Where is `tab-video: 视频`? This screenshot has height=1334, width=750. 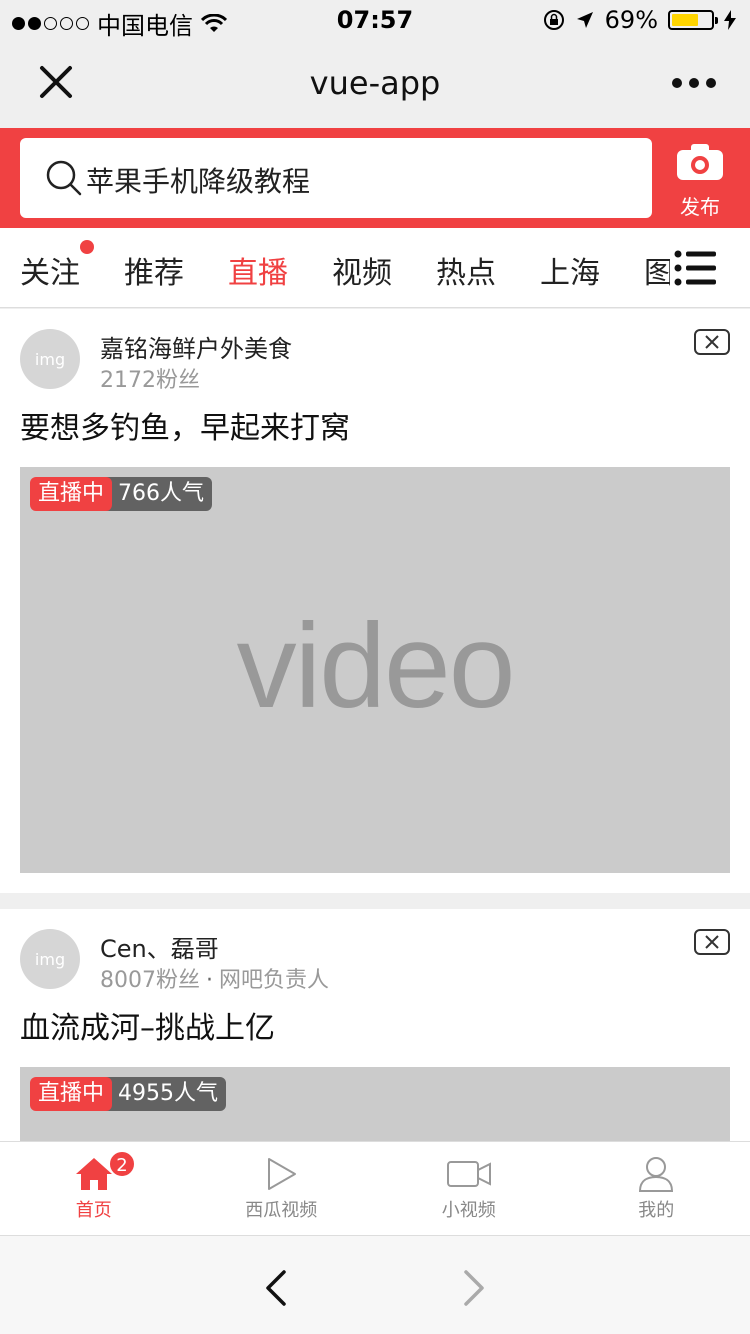 tab-video: 视频 is located at coordinates (362, 270).